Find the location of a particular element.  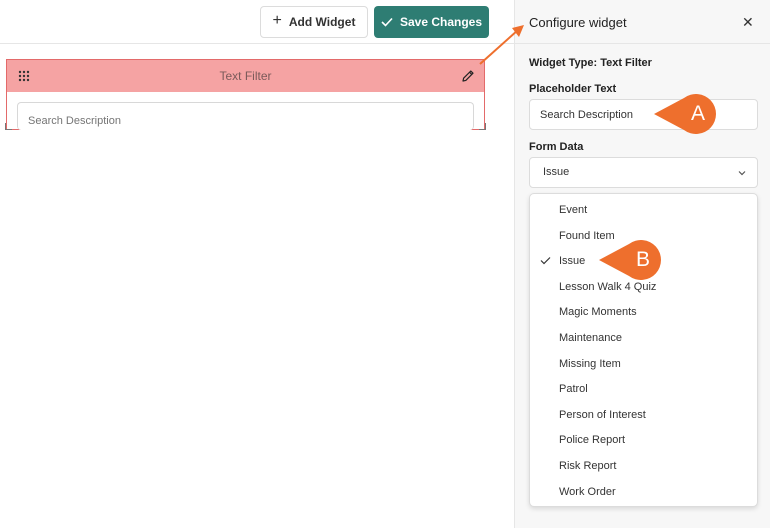

resize-handle-left is located at coordinates (8, 126).